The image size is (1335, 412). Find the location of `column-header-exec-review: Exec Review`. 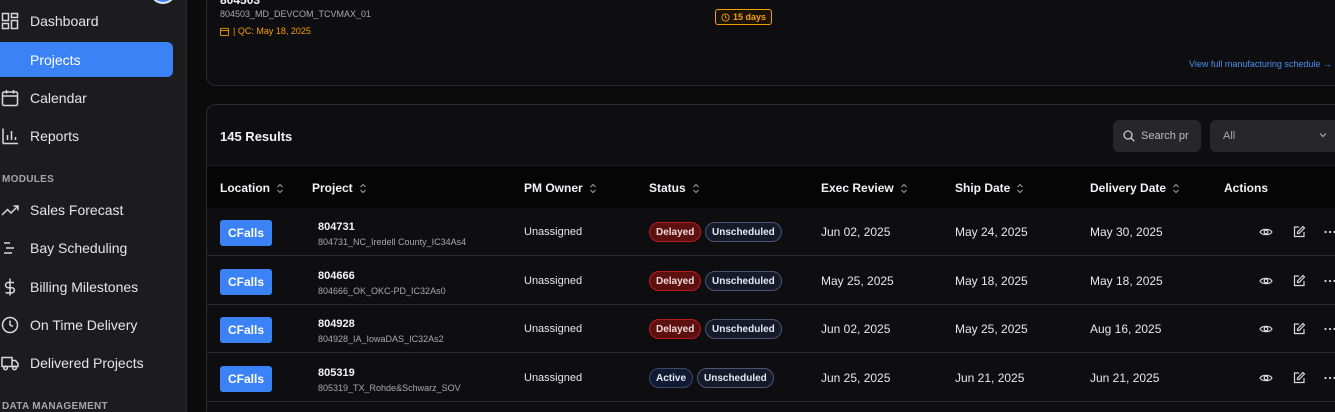

column-header-exec-review: Exec Review is located at coordinates (864, 188).